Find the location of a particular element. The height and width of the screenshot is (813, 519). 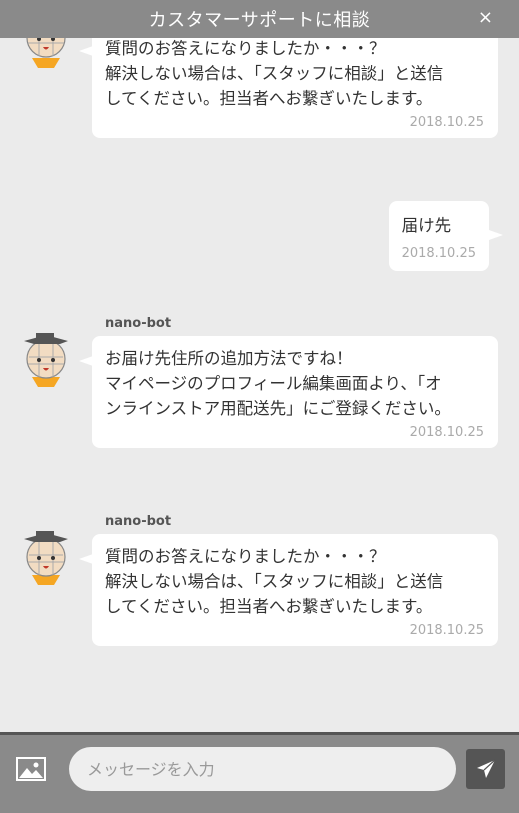

message-line: お届け先住所の追加方法ですね！ is located at coordinates (229, 358).